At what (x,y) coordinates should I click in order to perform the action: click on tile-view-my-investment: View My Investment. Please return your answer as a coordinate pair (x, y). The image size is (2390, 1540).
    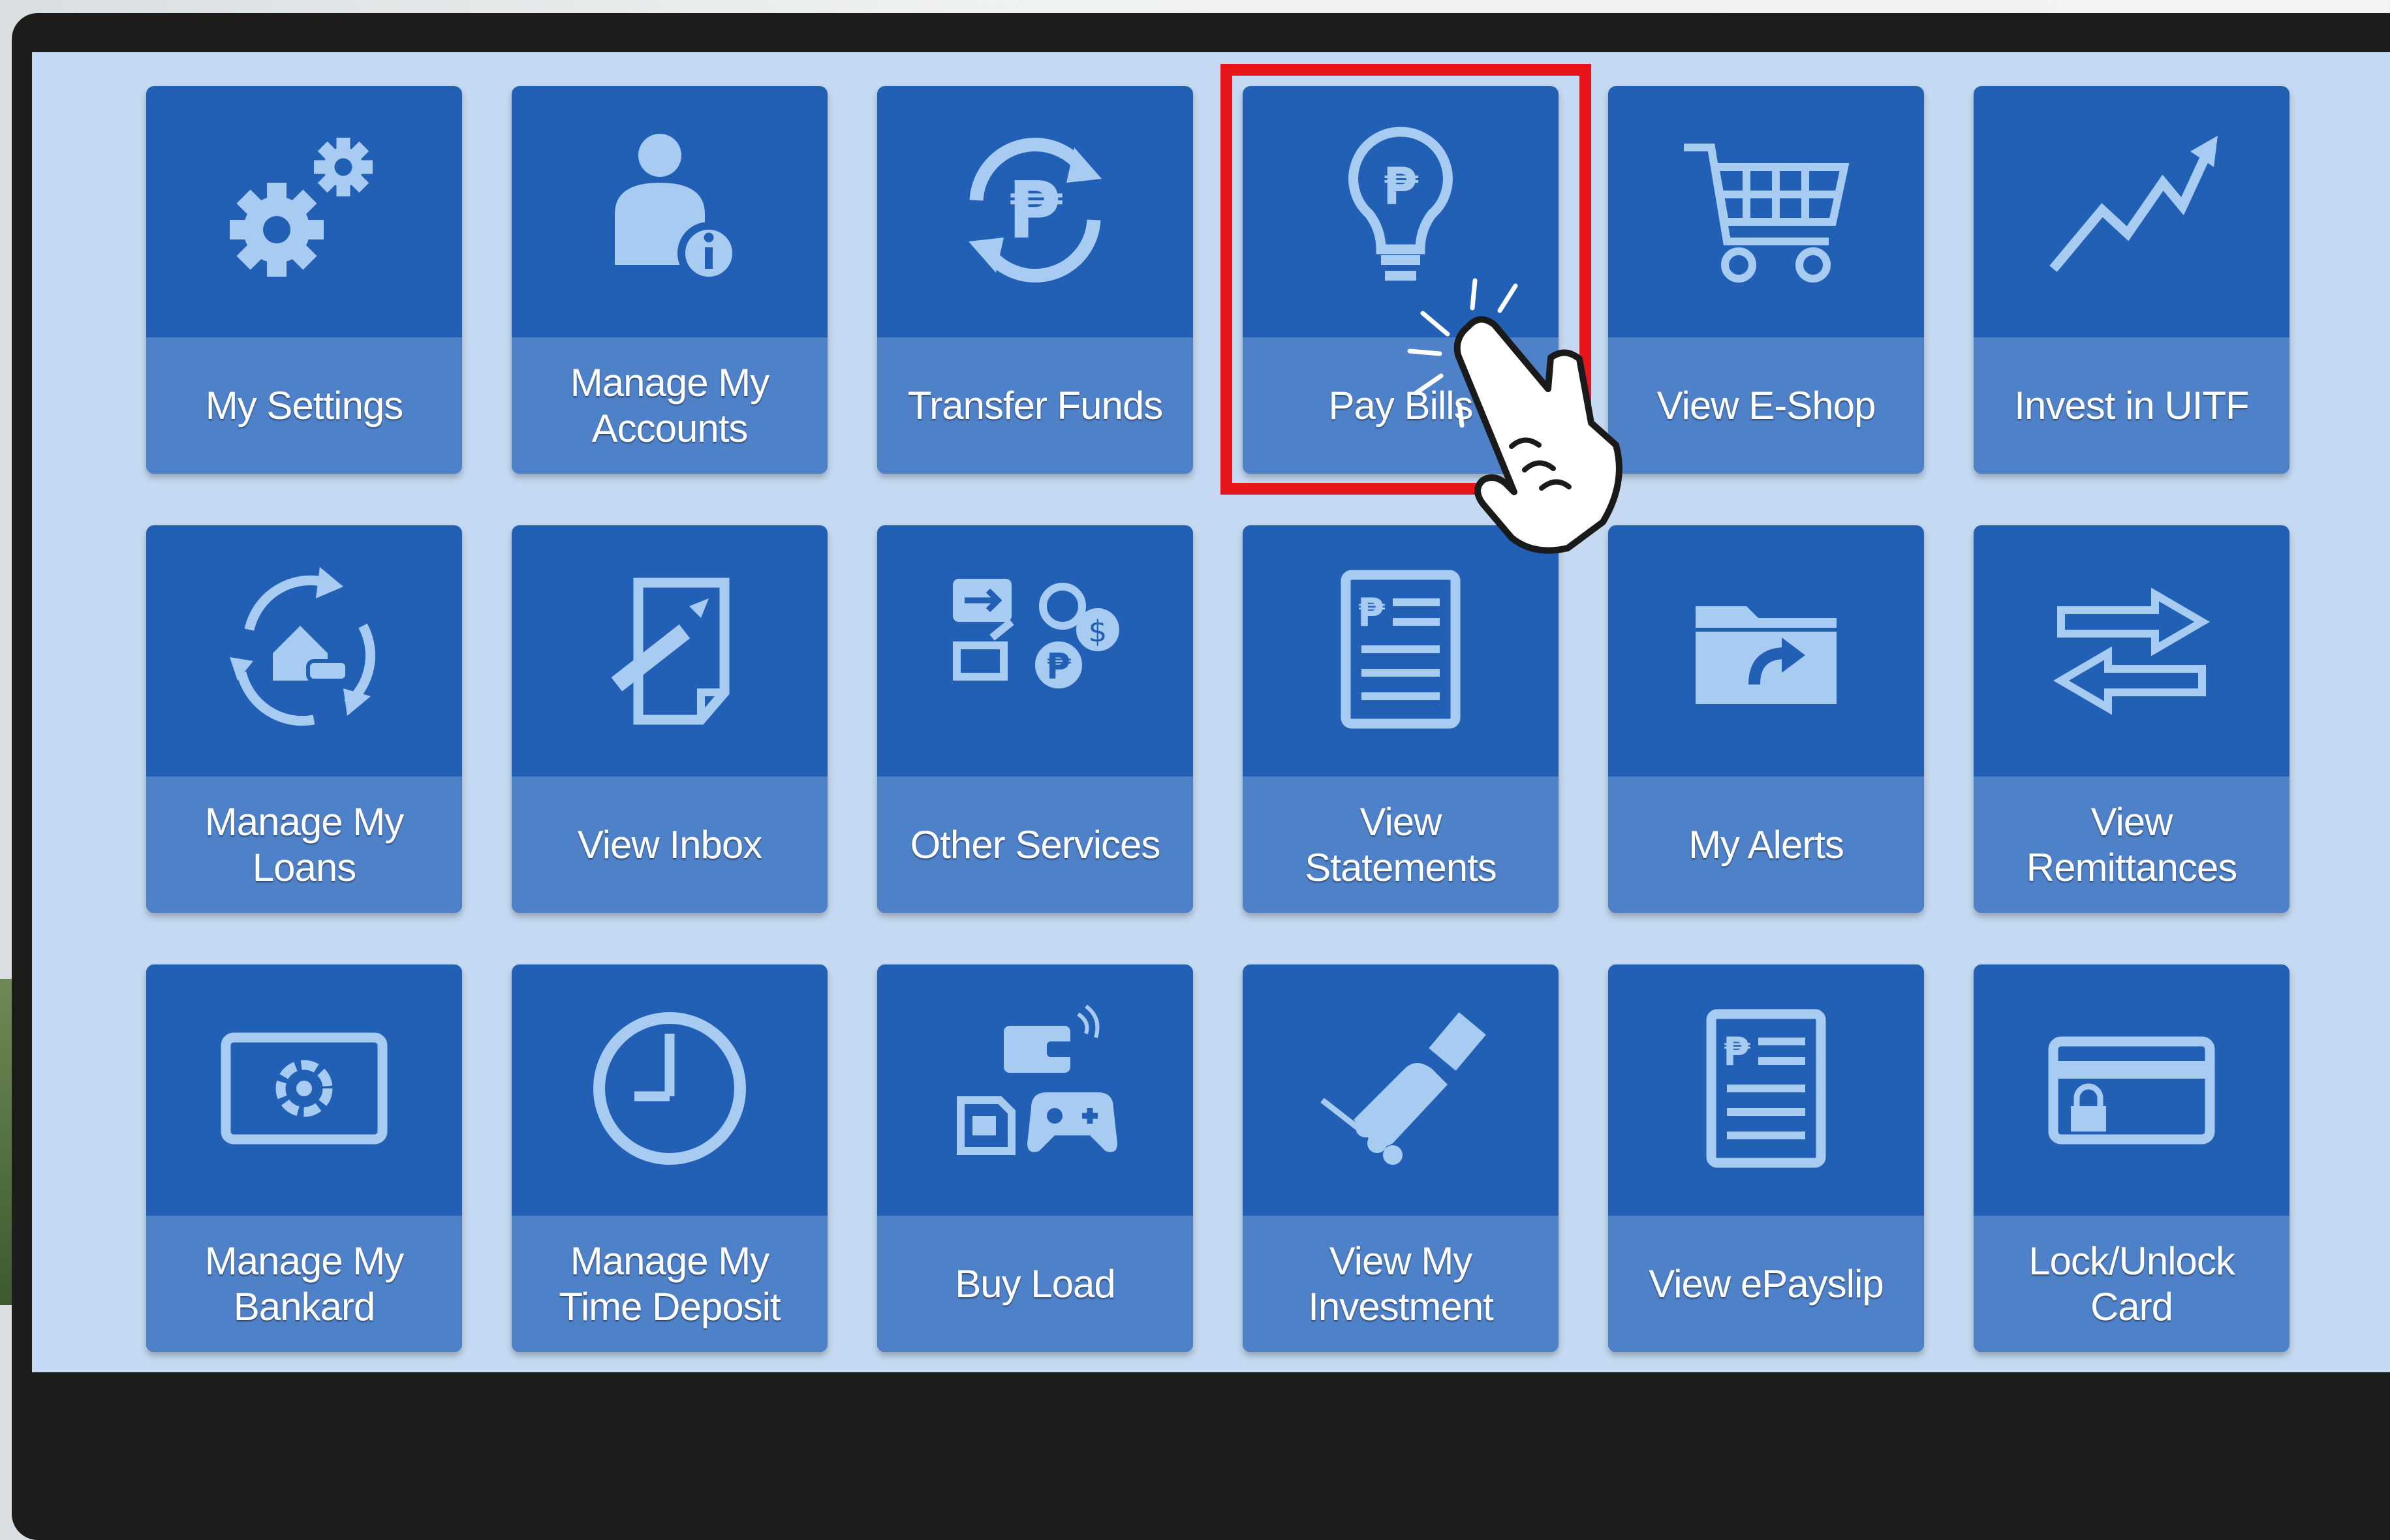
    Looking at the image, I should click on (1401, 1158).